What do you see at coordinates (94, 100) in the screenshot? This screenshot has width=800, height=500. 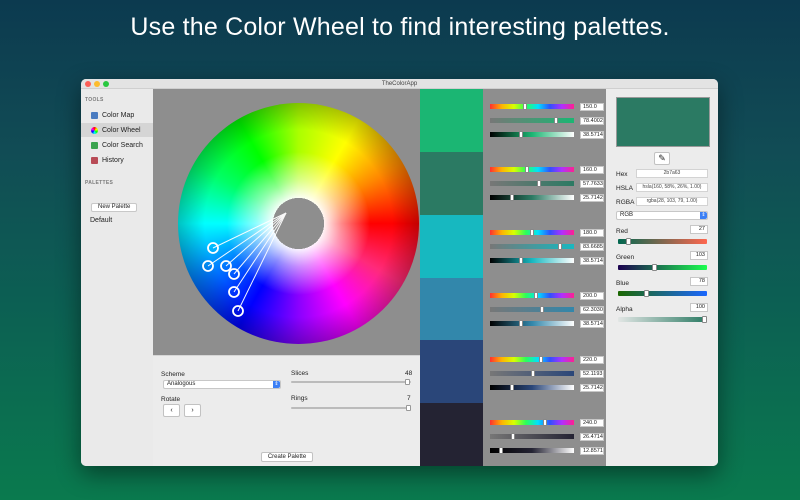 I see `tools-header: TOOLS` at bounding box center [94, 100].